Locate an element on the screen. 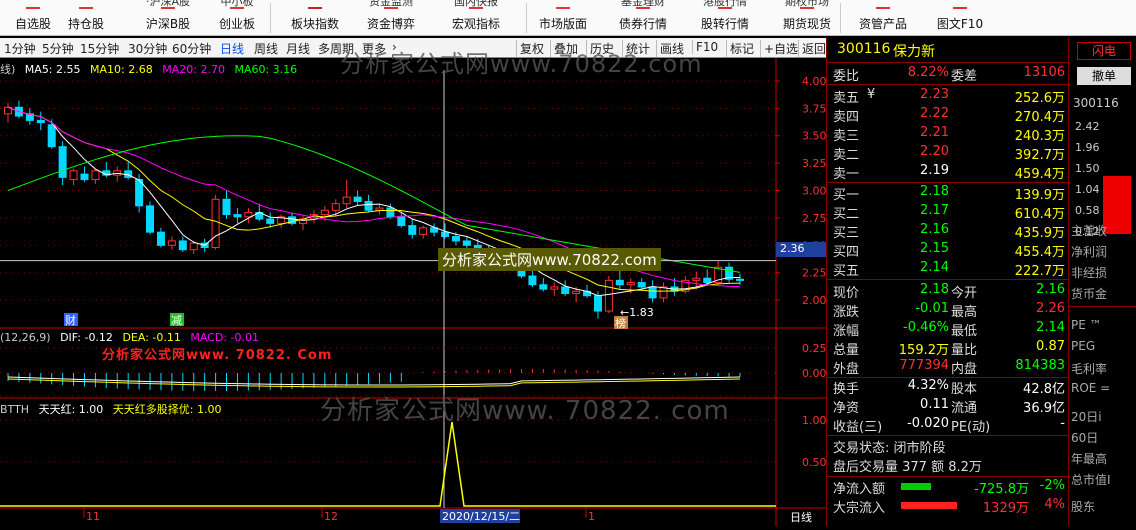  toolbar-button-3: 中小板 创业板 is located at coordinates (237, 18).